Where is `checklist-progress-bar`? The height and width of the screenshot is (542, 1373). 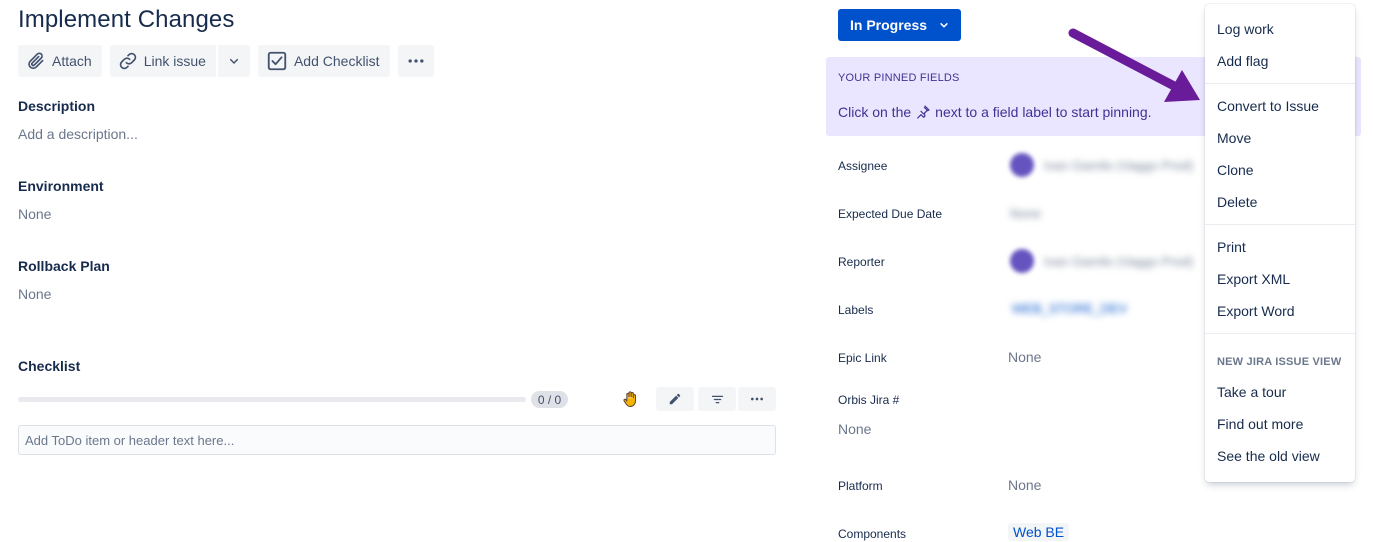
checklist-progress-bar is located at coordinates (272, 399).